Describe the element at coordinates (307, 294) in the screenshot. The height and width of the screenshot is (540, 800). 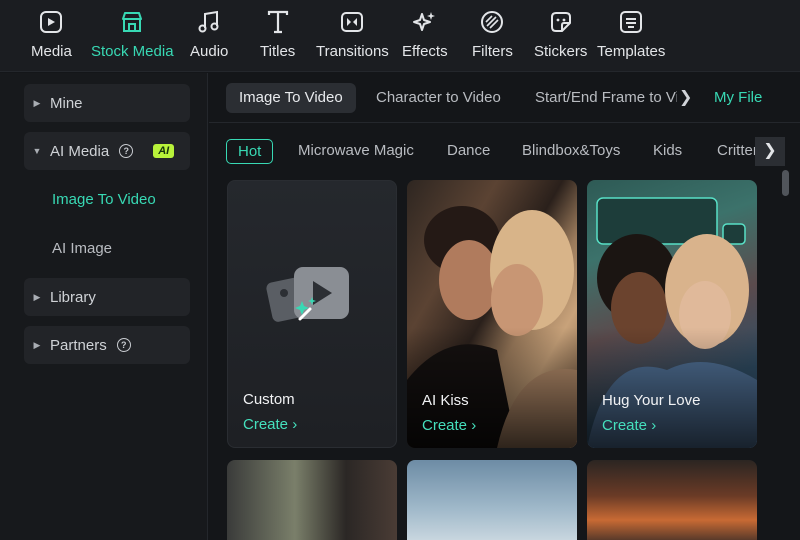
I see `image-to-video-icon` at that location.